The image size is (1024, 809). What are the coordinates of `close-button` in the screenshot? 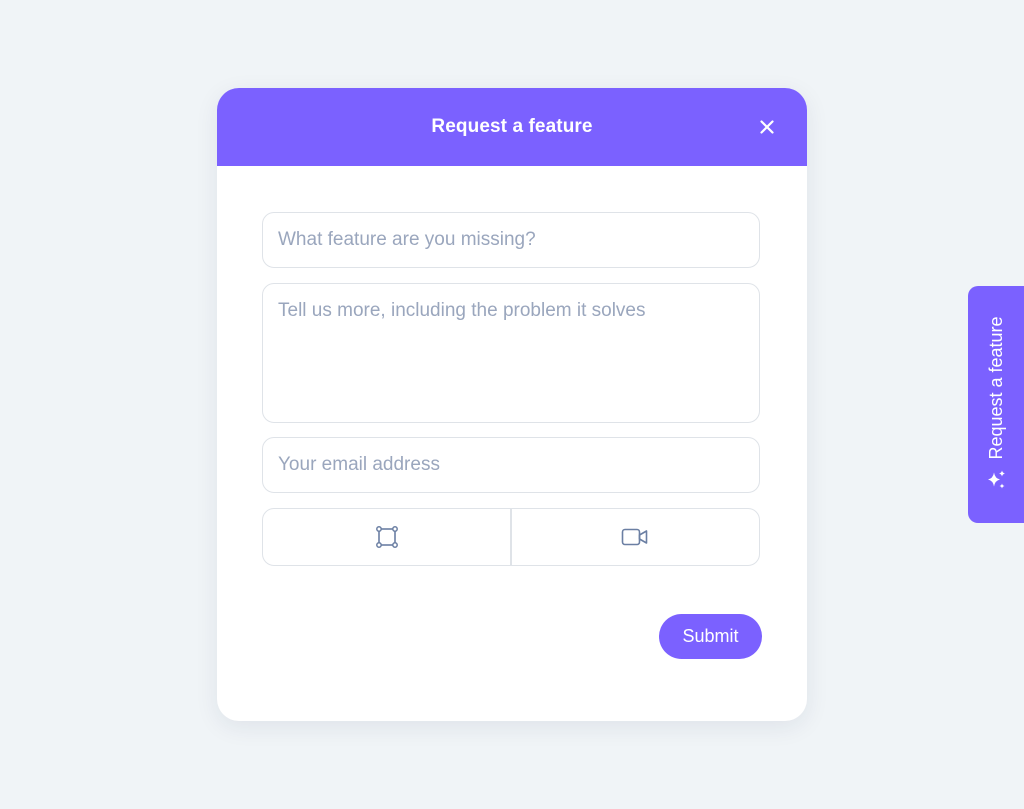 It's located at (767, 127).